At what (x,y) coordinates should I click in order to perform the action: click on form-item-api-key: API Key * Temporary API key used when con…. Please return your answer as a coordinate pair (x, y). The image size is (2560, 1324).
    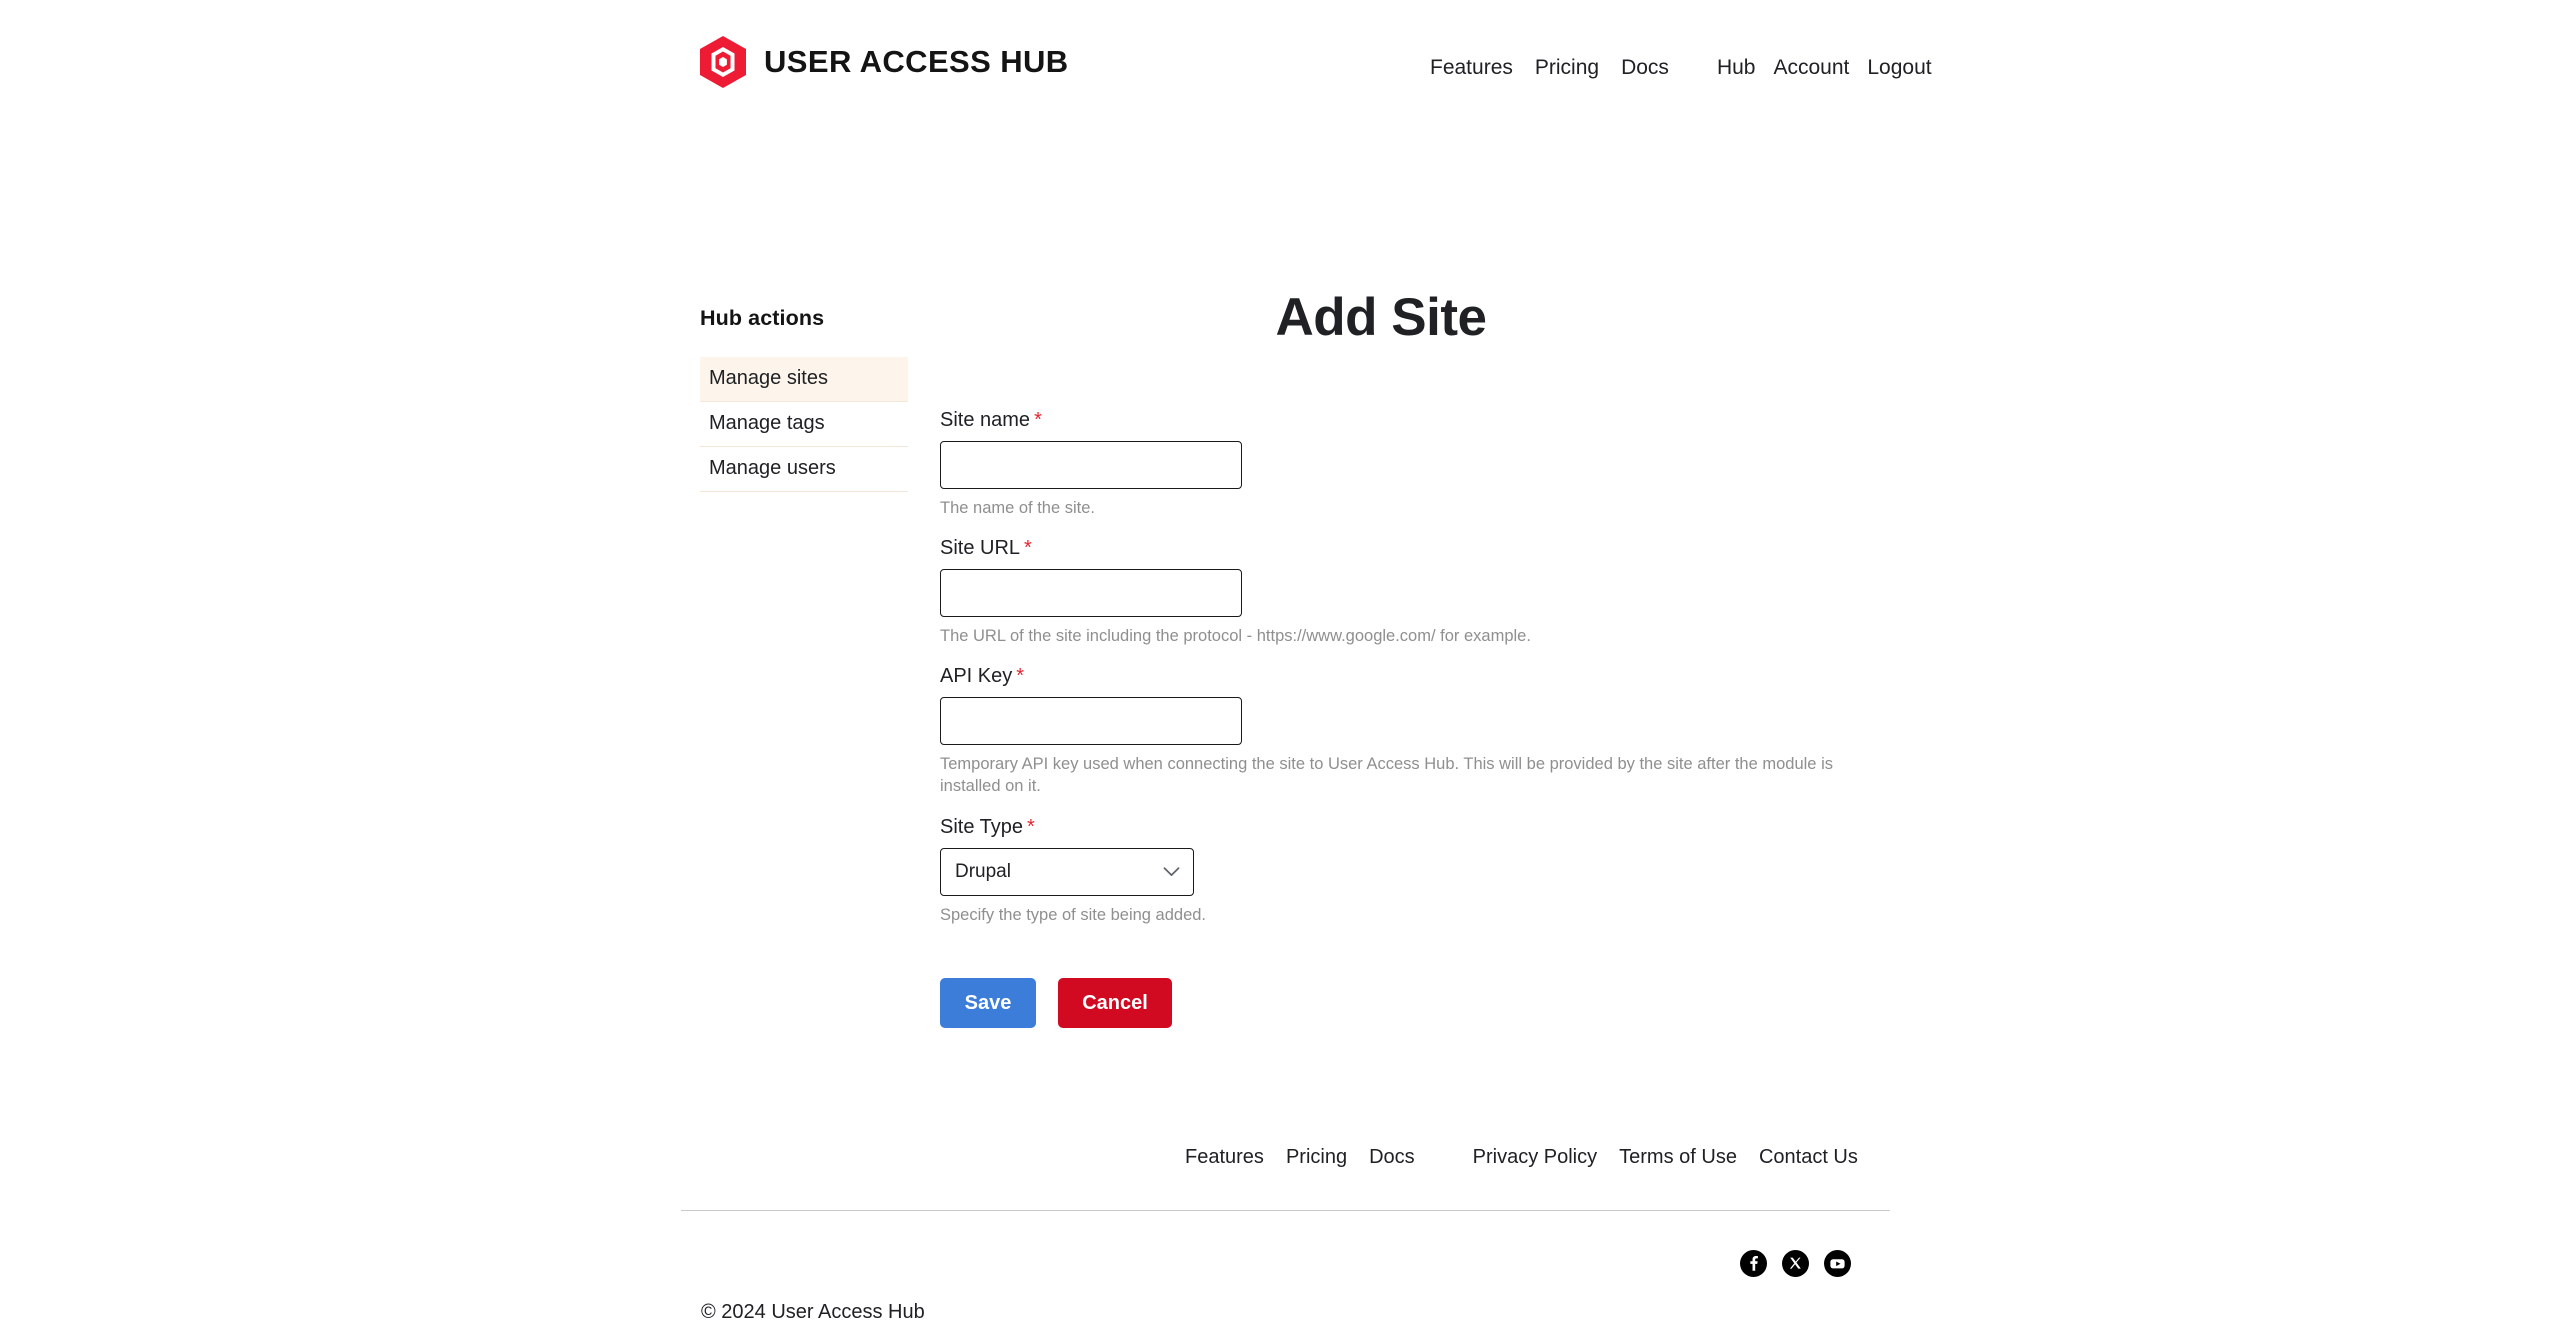
    Looking at the image, I should click on (1440, 731).